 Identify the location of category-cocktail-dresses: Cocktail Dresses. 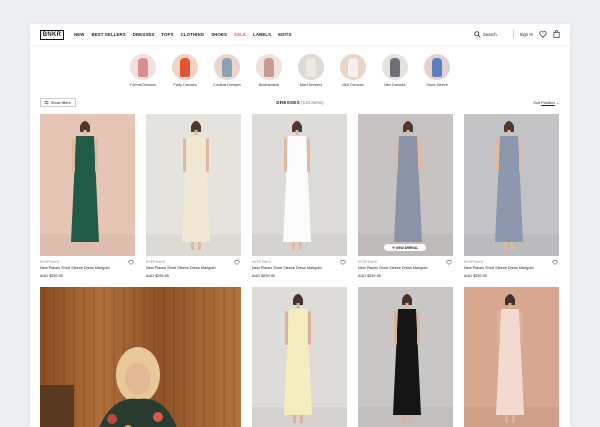
(227, 70).